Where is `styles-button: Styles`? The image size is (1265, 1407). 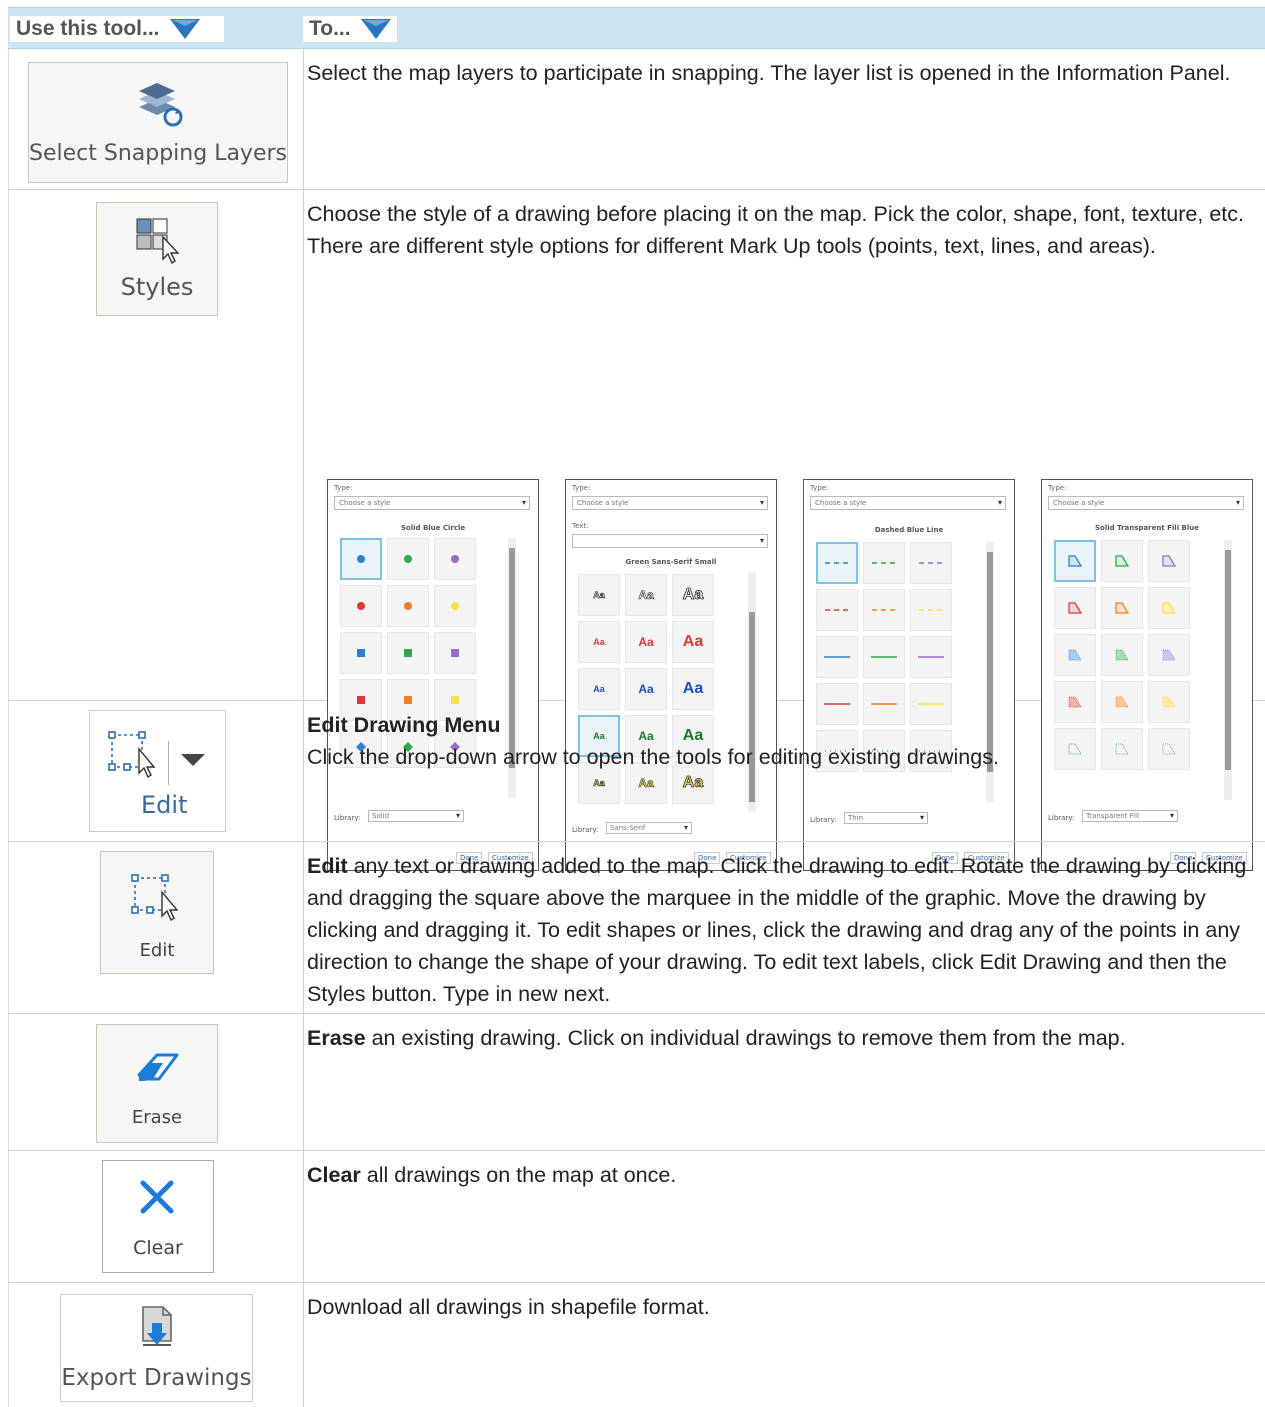 styles-button: Styles is located at coordinates (157, 259).